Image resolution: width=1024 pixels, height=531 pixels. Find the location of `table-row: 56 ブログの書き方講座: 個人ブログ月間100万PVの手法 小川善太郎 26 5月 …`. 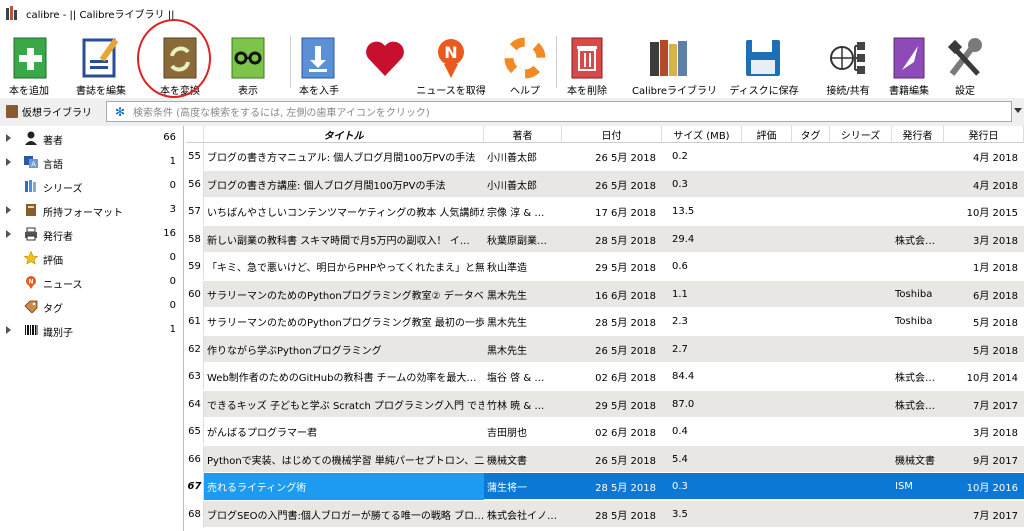

table-row: 56 ブログの書き方講座: 個人ブログ月間100万PVの手法 小川善太郎 26 5月 … is located at coordinates (605, 184).